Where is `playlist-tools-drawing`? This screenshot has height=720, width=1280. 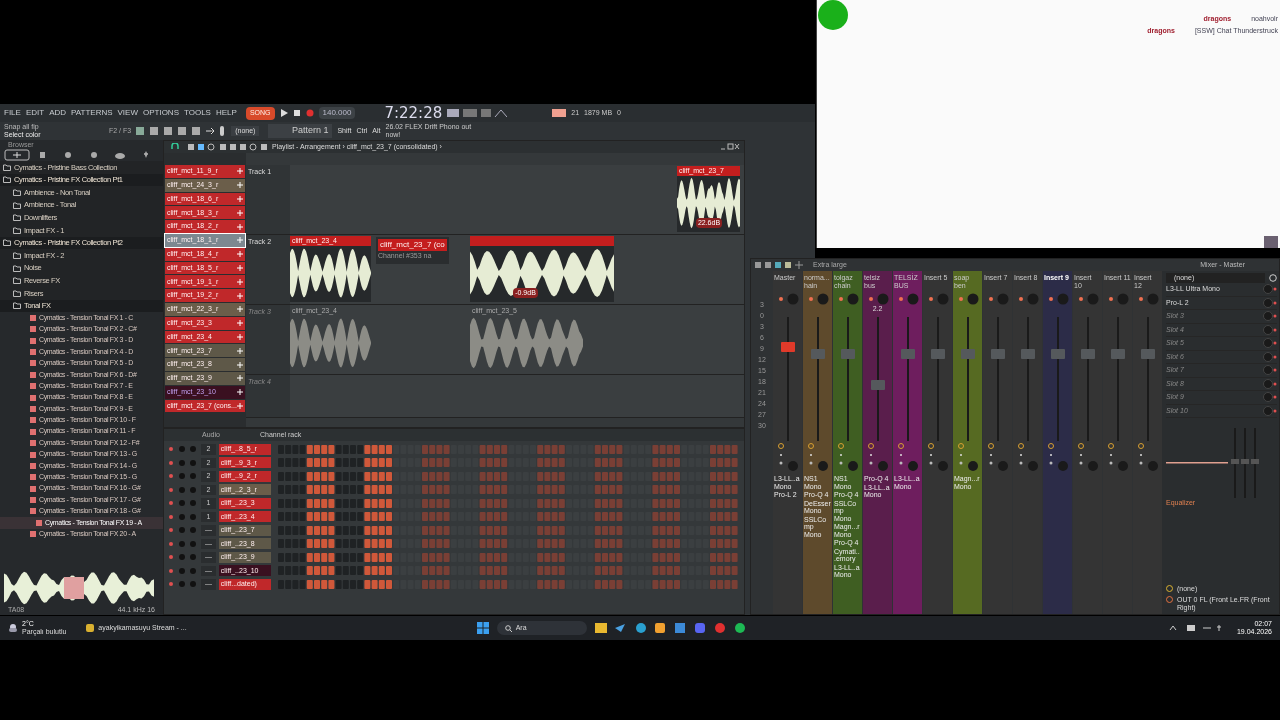 playlist-tools-drawing is located at coordinates (218, 147).